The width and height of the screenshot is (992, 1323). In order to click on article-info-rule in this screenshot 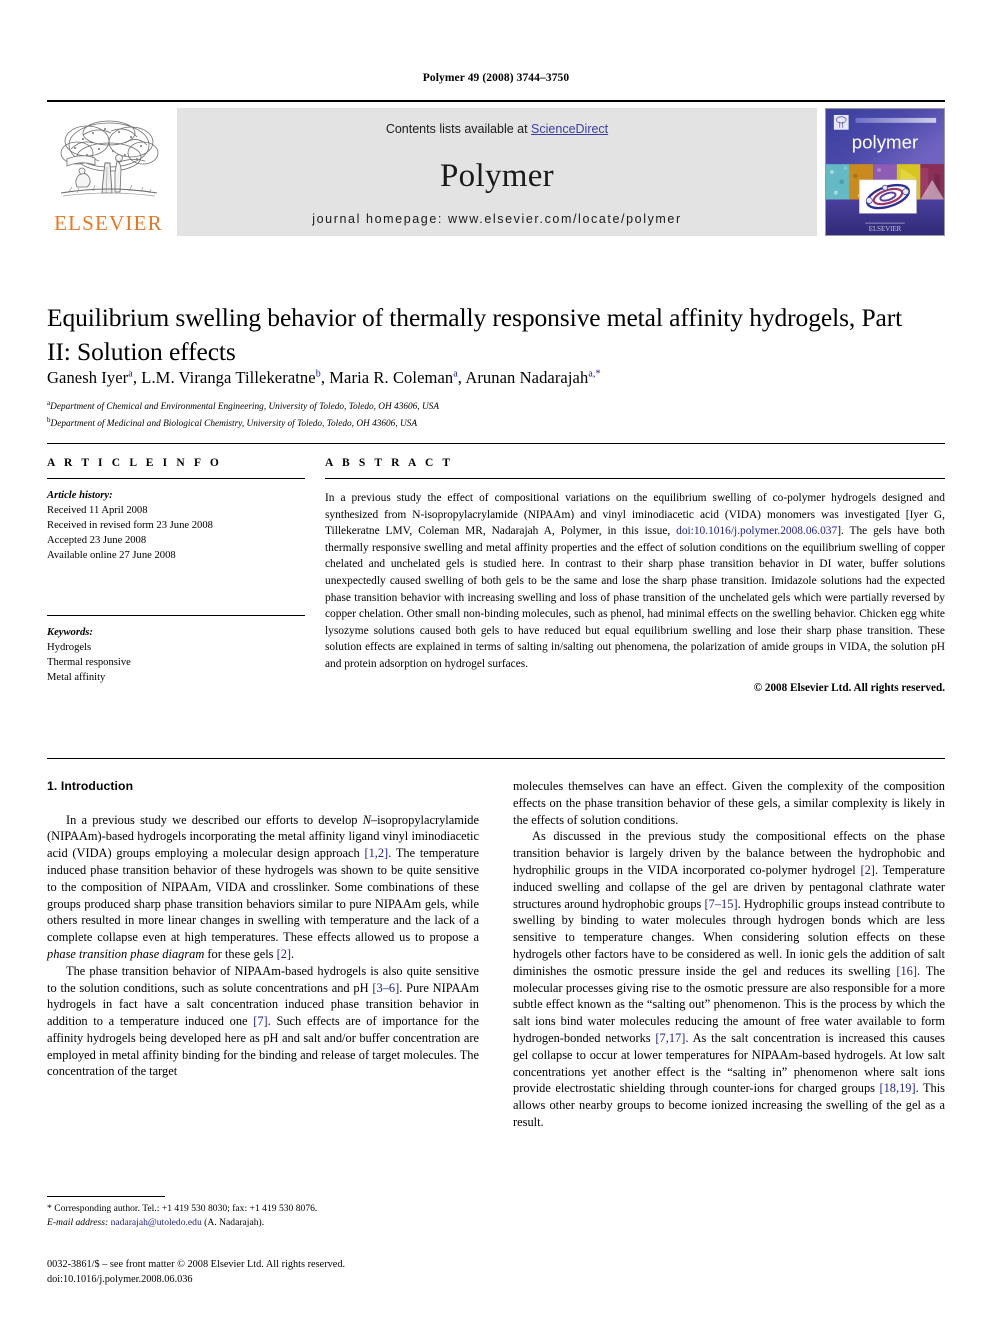, I will do `click(176, 478)`.